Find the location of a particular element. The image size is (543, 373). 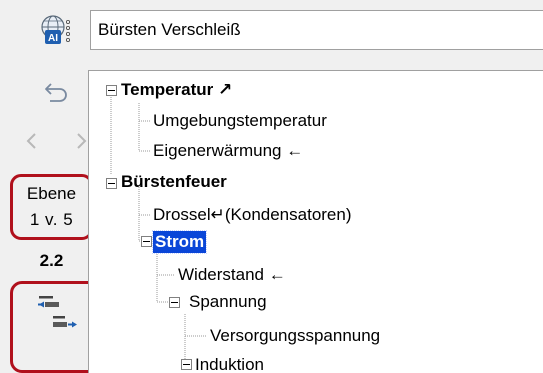

tree-node-spannung: Spannung is located at coordinates (228, 302).